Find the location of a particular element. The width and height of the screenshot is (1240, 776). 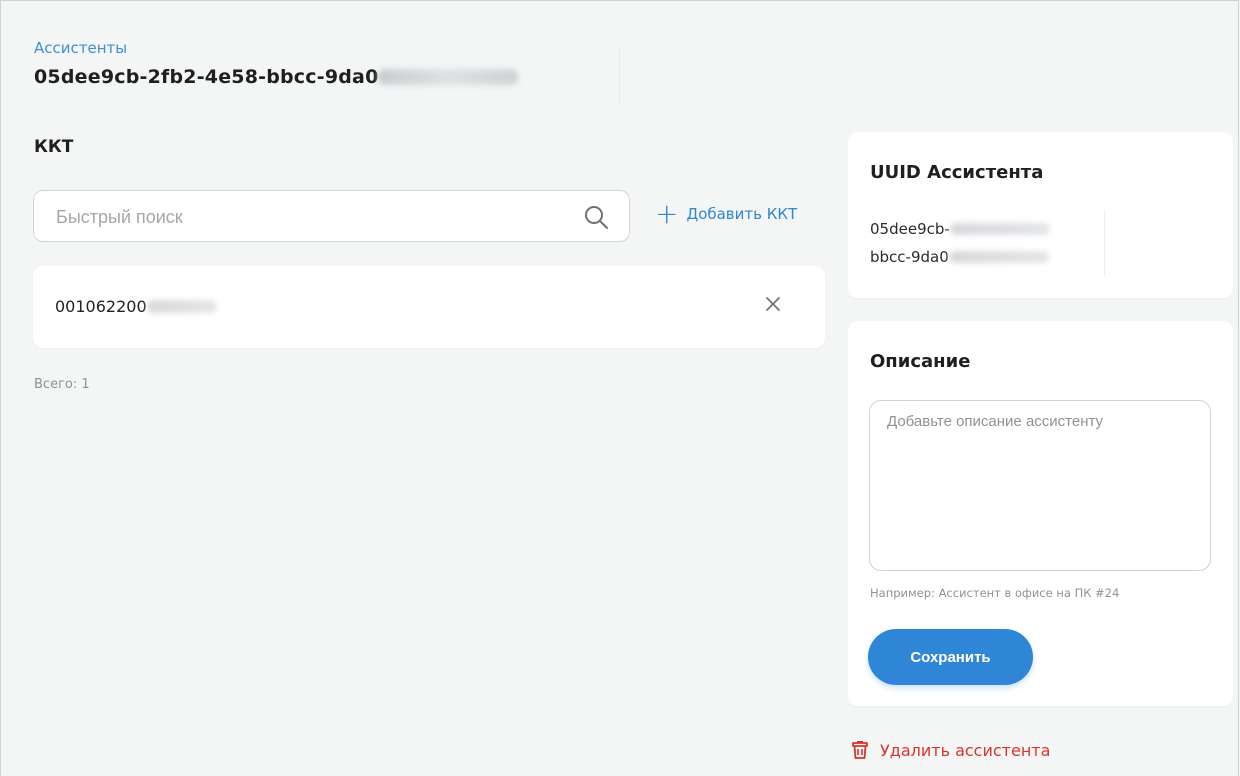

description-textarea is located at coordinates (1040, 485).